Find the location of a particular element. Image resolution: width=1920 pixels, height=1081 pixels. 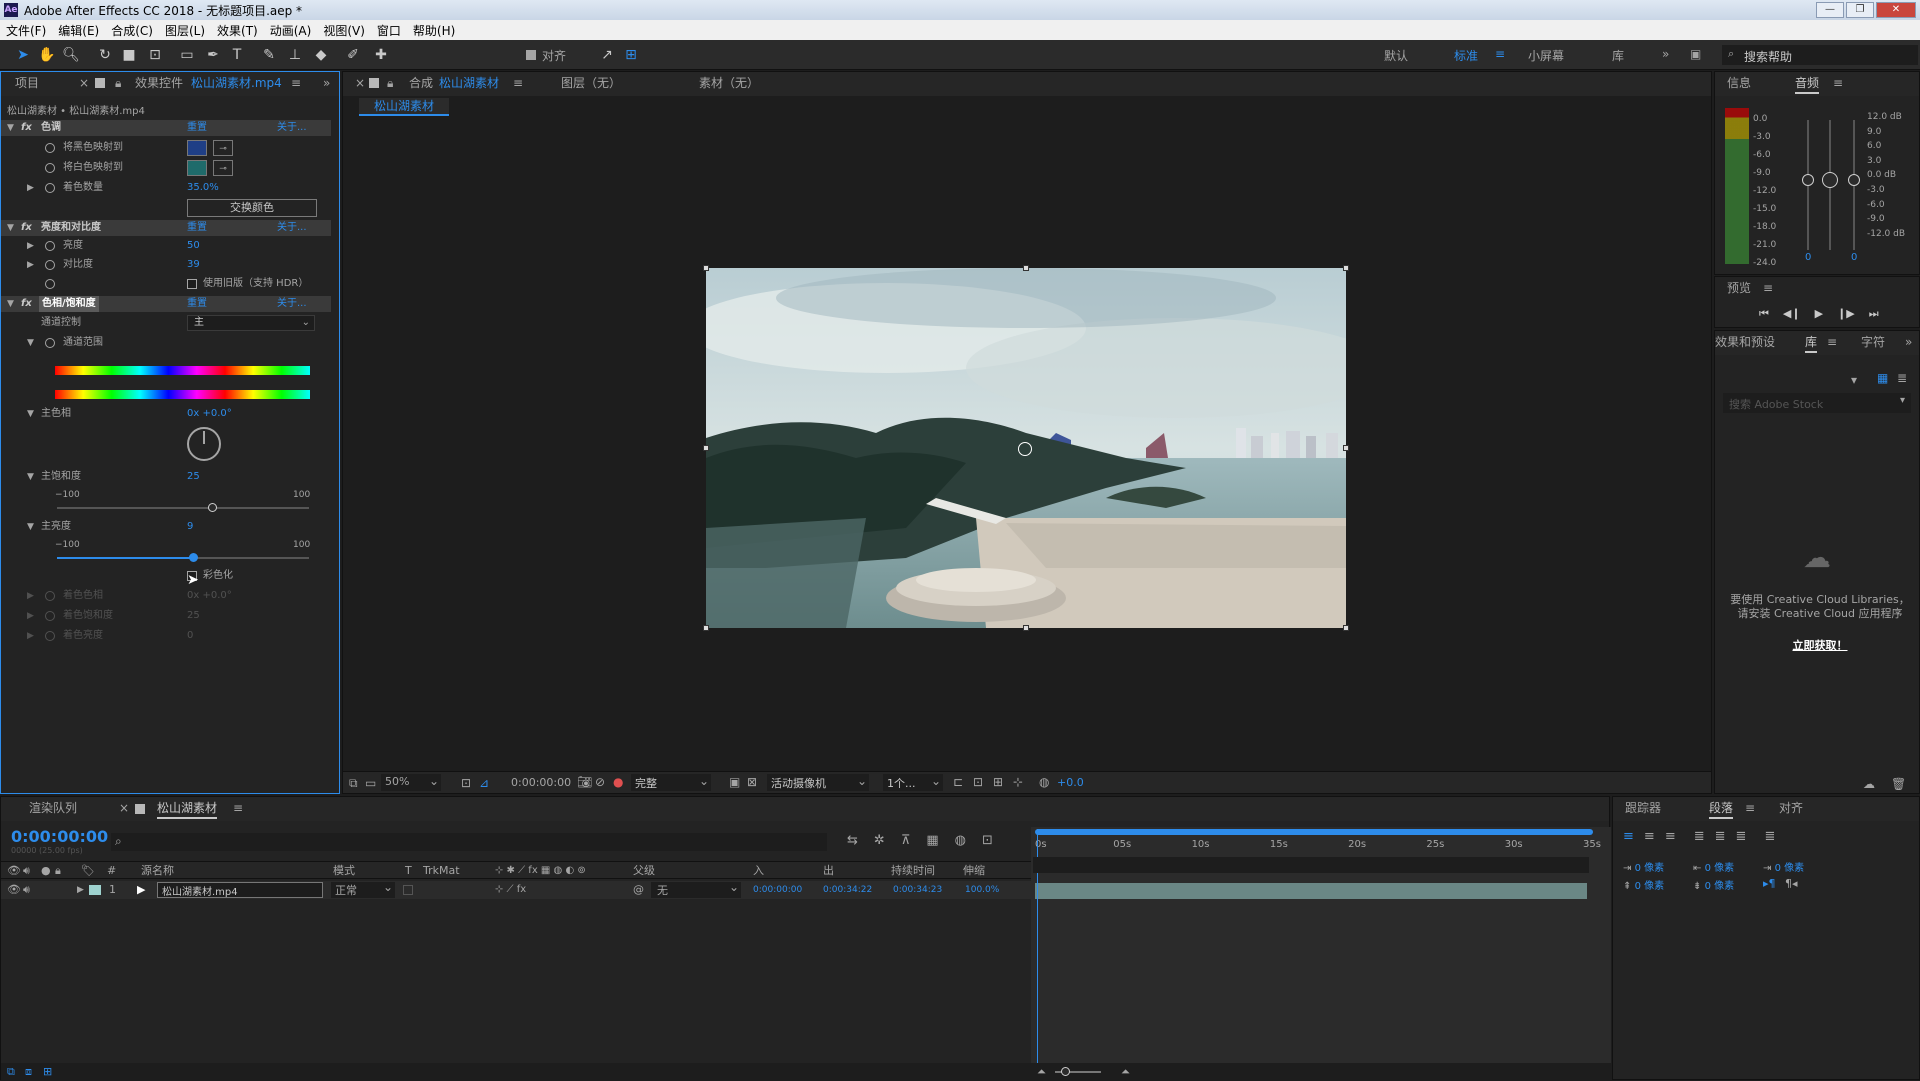

previous-frame-icon: ◀❙ is located at coordinates (1792, 314).